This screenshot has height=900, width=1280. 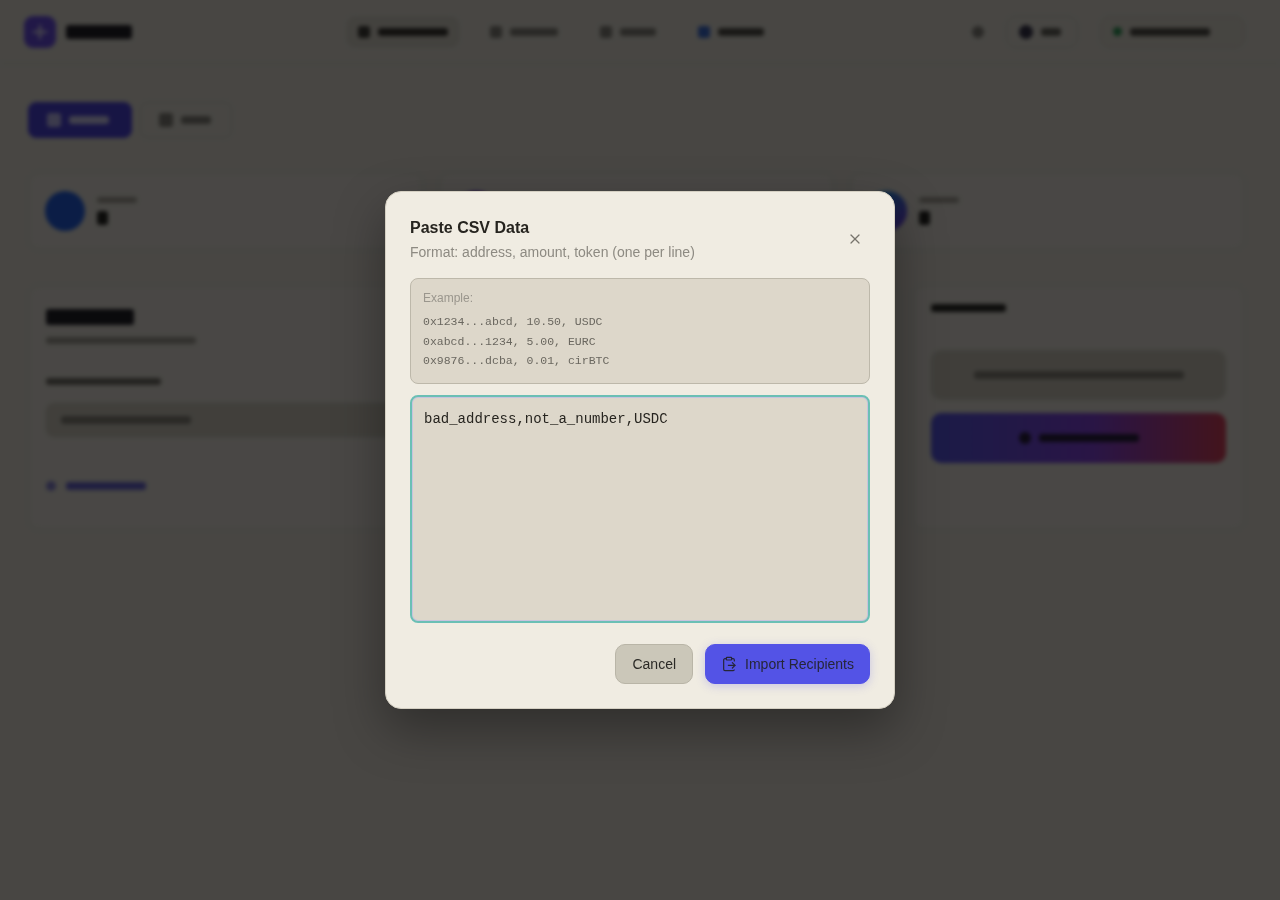 I want to click on example-label: Example:, so click(x=448, y=298).